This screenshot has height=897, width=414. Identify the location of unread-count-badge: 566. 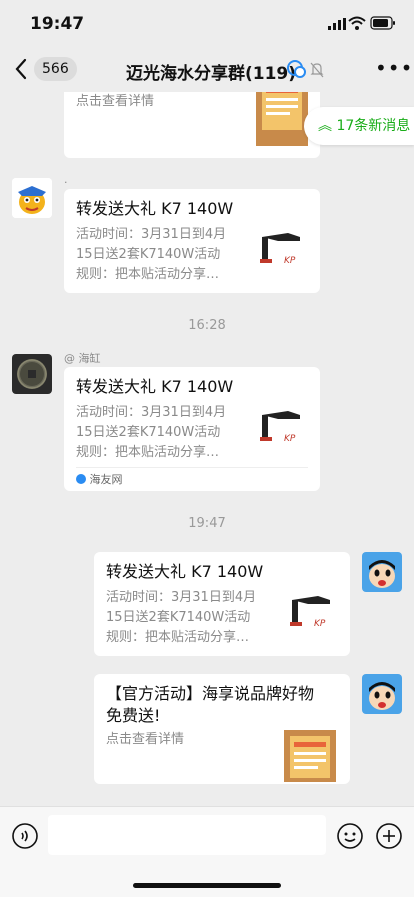
(55, 69).